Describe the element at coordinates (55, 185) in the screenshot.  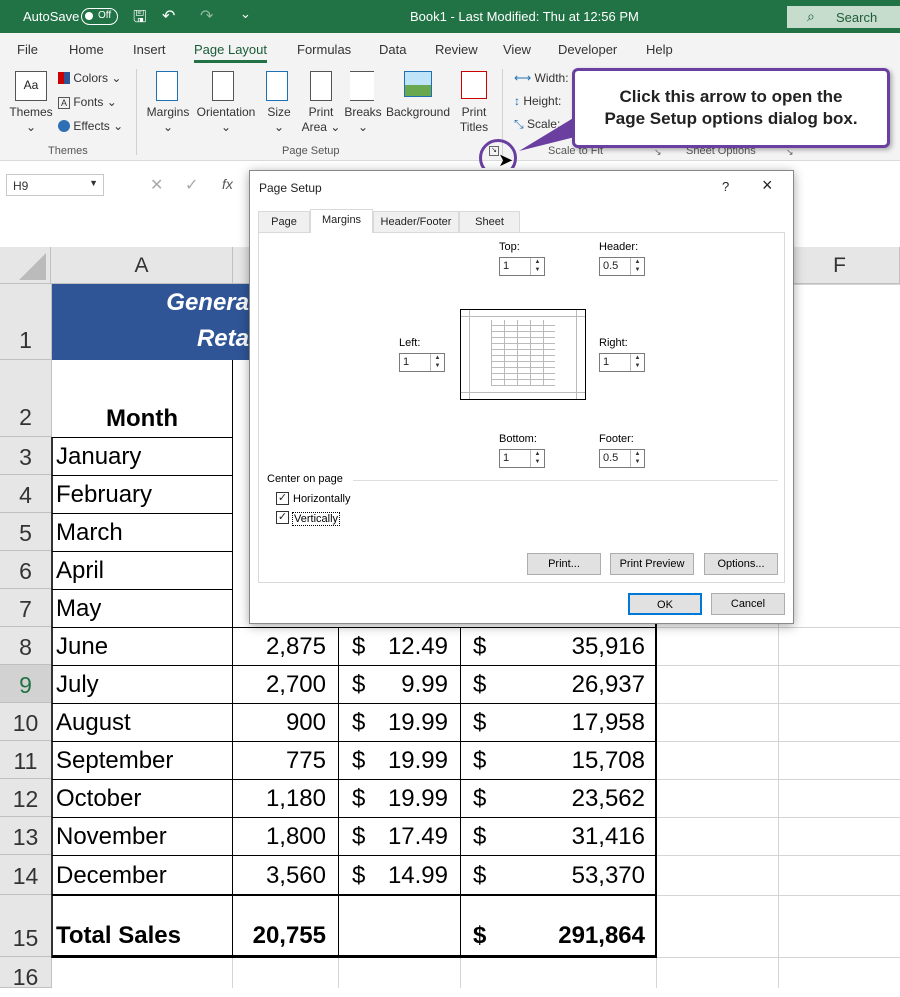
I see `name-box: H9 ▼` at that location.